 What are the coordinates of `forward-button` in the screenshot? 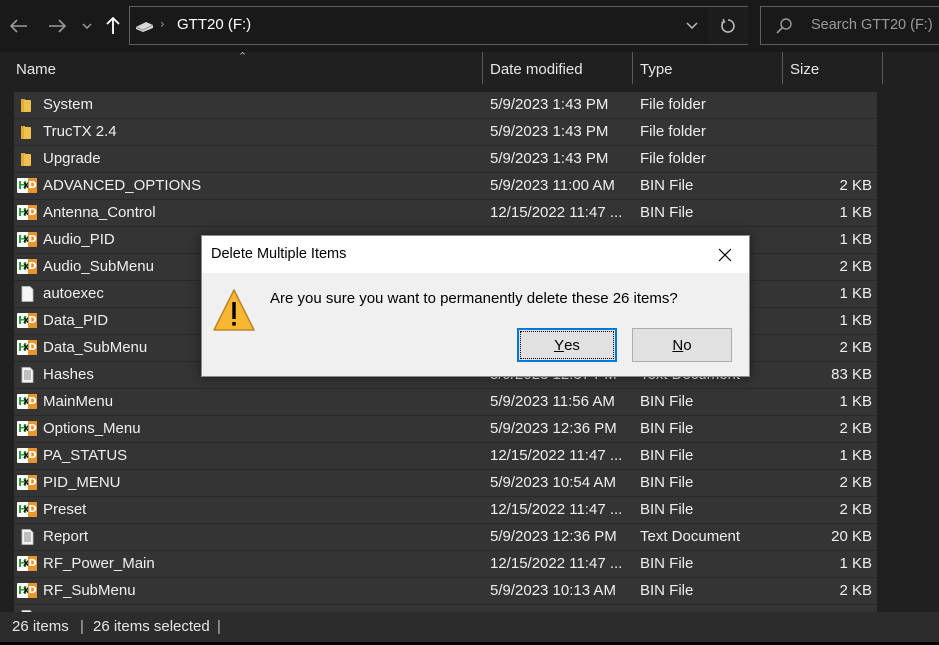 It's located at (57, 26).